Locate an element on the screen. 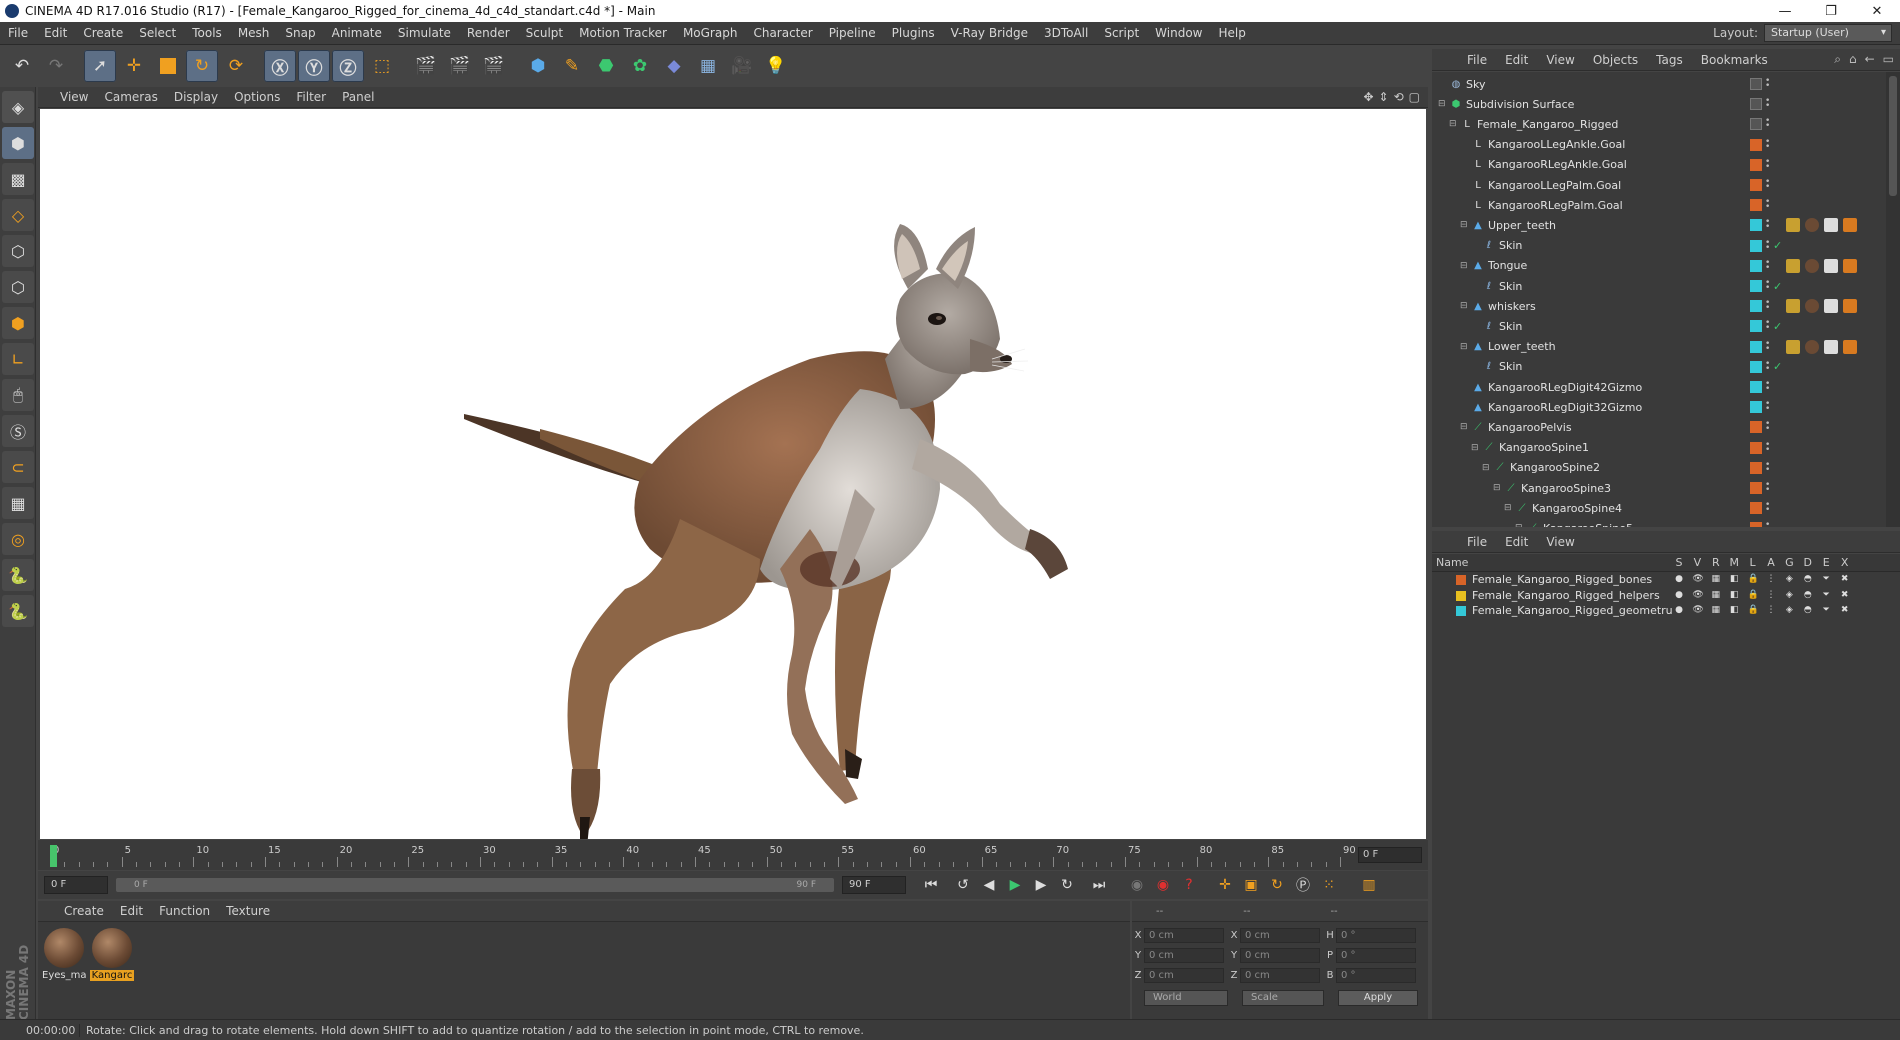 The image size is (1900, 1040). object-row: ⊟ ⟋ KangarooSpine3 • • is located at coordinates (1659, 488).